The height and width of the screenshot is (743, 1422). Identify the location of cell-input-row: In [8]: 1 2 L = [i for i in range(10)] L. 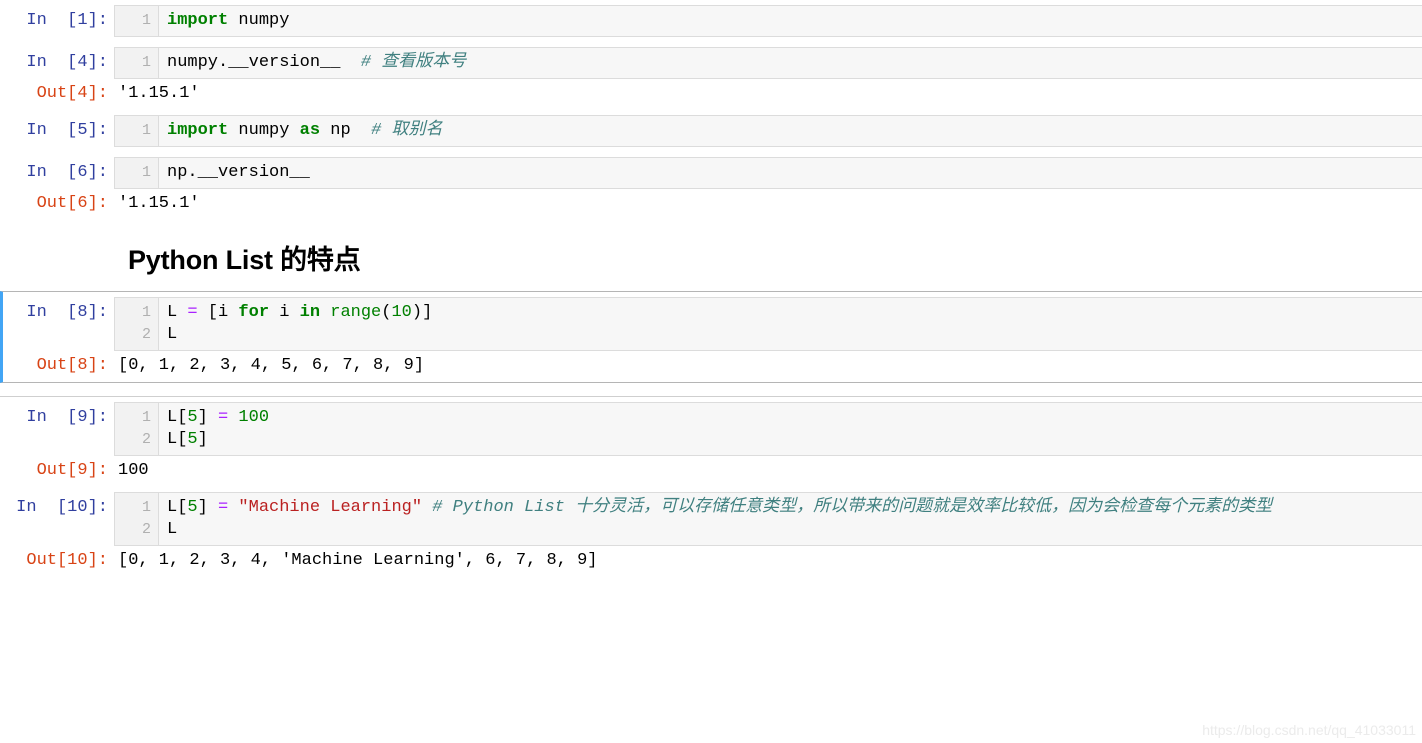
(712, 324).